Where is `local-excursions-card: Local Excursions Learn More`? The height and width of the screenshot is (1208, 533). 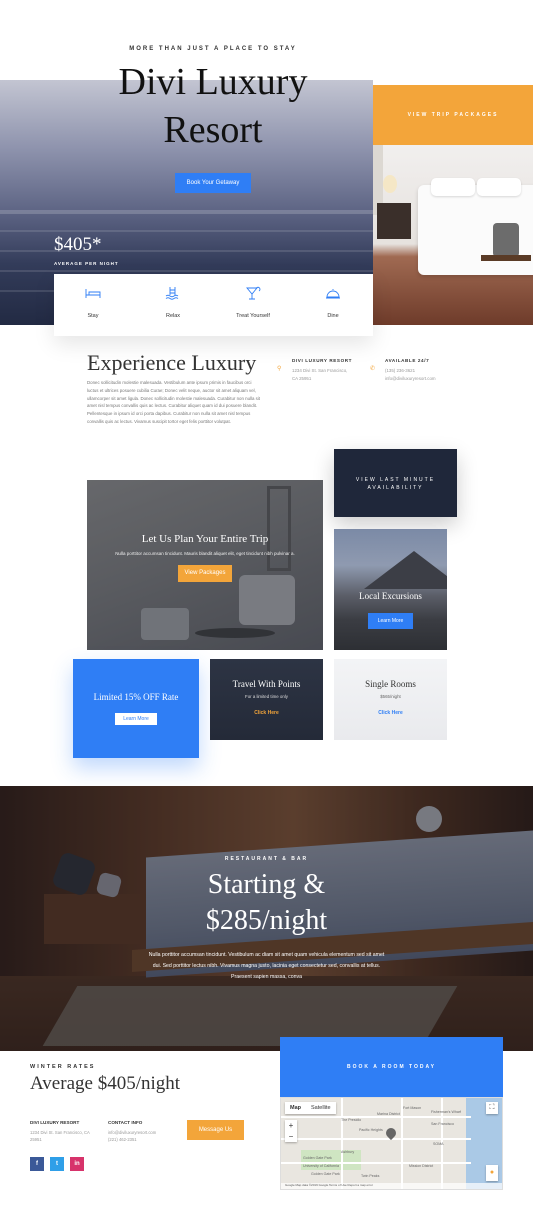
local-excursions-card: Local Excursions Learn More is located at coordinates (390, 589).